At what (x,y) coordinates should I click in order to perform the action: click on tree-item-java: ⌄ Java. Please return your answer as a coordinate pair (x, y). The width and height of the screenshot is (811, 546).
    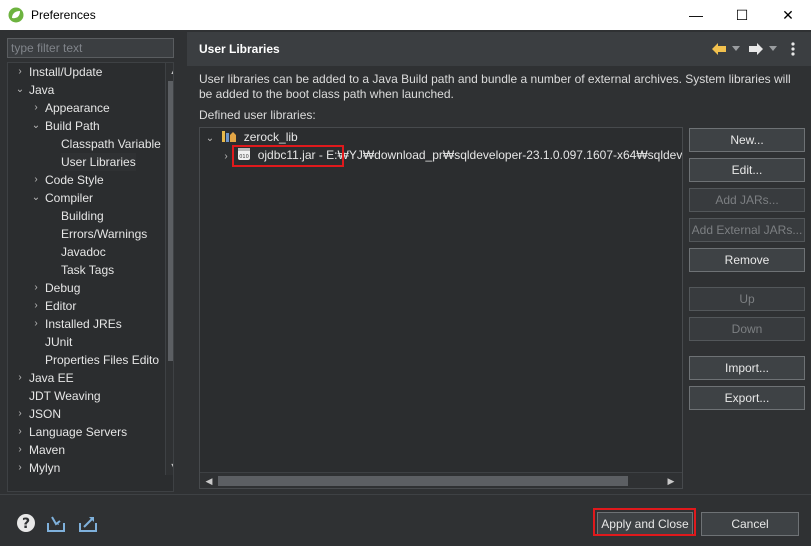
    Looking at the image, I should click on (35, 90).